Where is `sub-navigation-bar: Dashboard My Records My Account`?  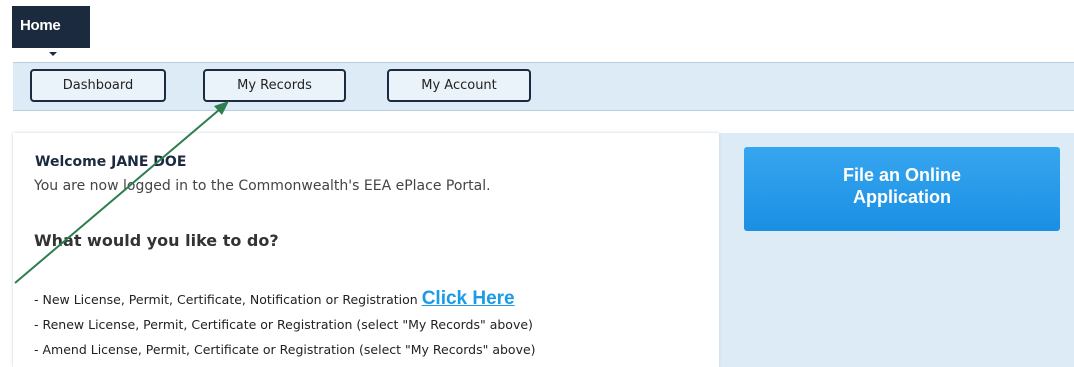
sub-navigation-bar: Dashboard My Records My Account is located at coordinates (543, 86).